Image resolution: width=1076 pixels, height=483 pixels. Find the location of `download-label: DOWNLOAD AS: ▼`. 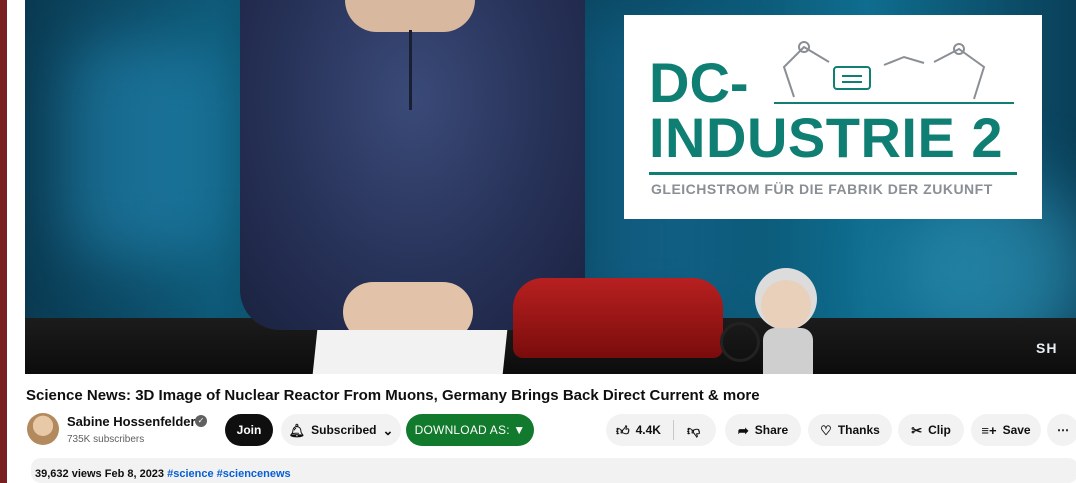

download-label: DOWNLOAD AS: ▼ is located at coordinates (470, 430).